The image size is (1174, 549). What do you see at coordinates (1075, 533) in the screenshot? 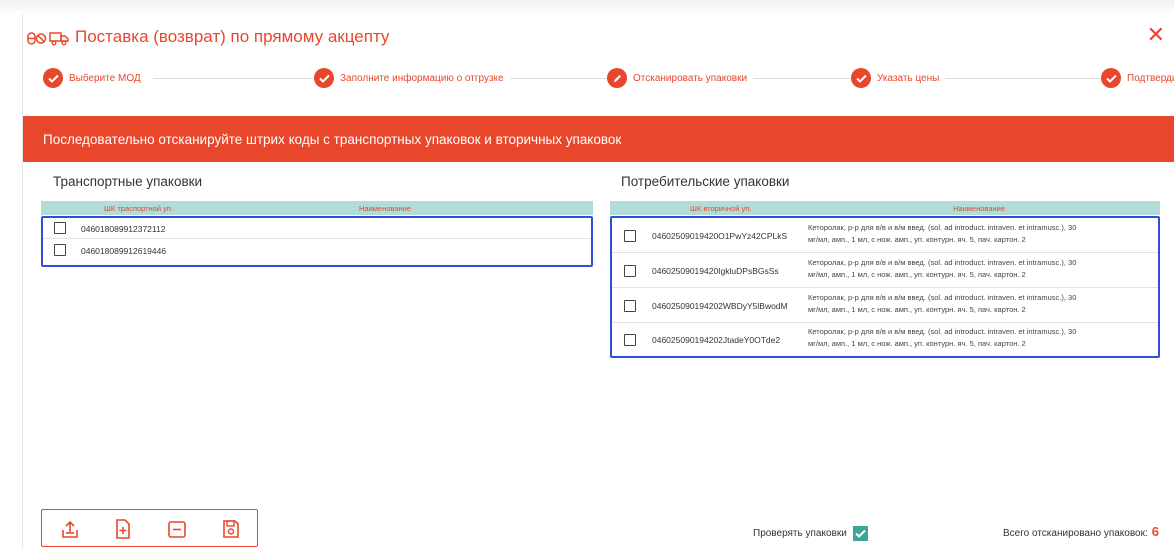
I see `total-label: Всего отсканировано упаковок:` at bounding box center [1075, 533].